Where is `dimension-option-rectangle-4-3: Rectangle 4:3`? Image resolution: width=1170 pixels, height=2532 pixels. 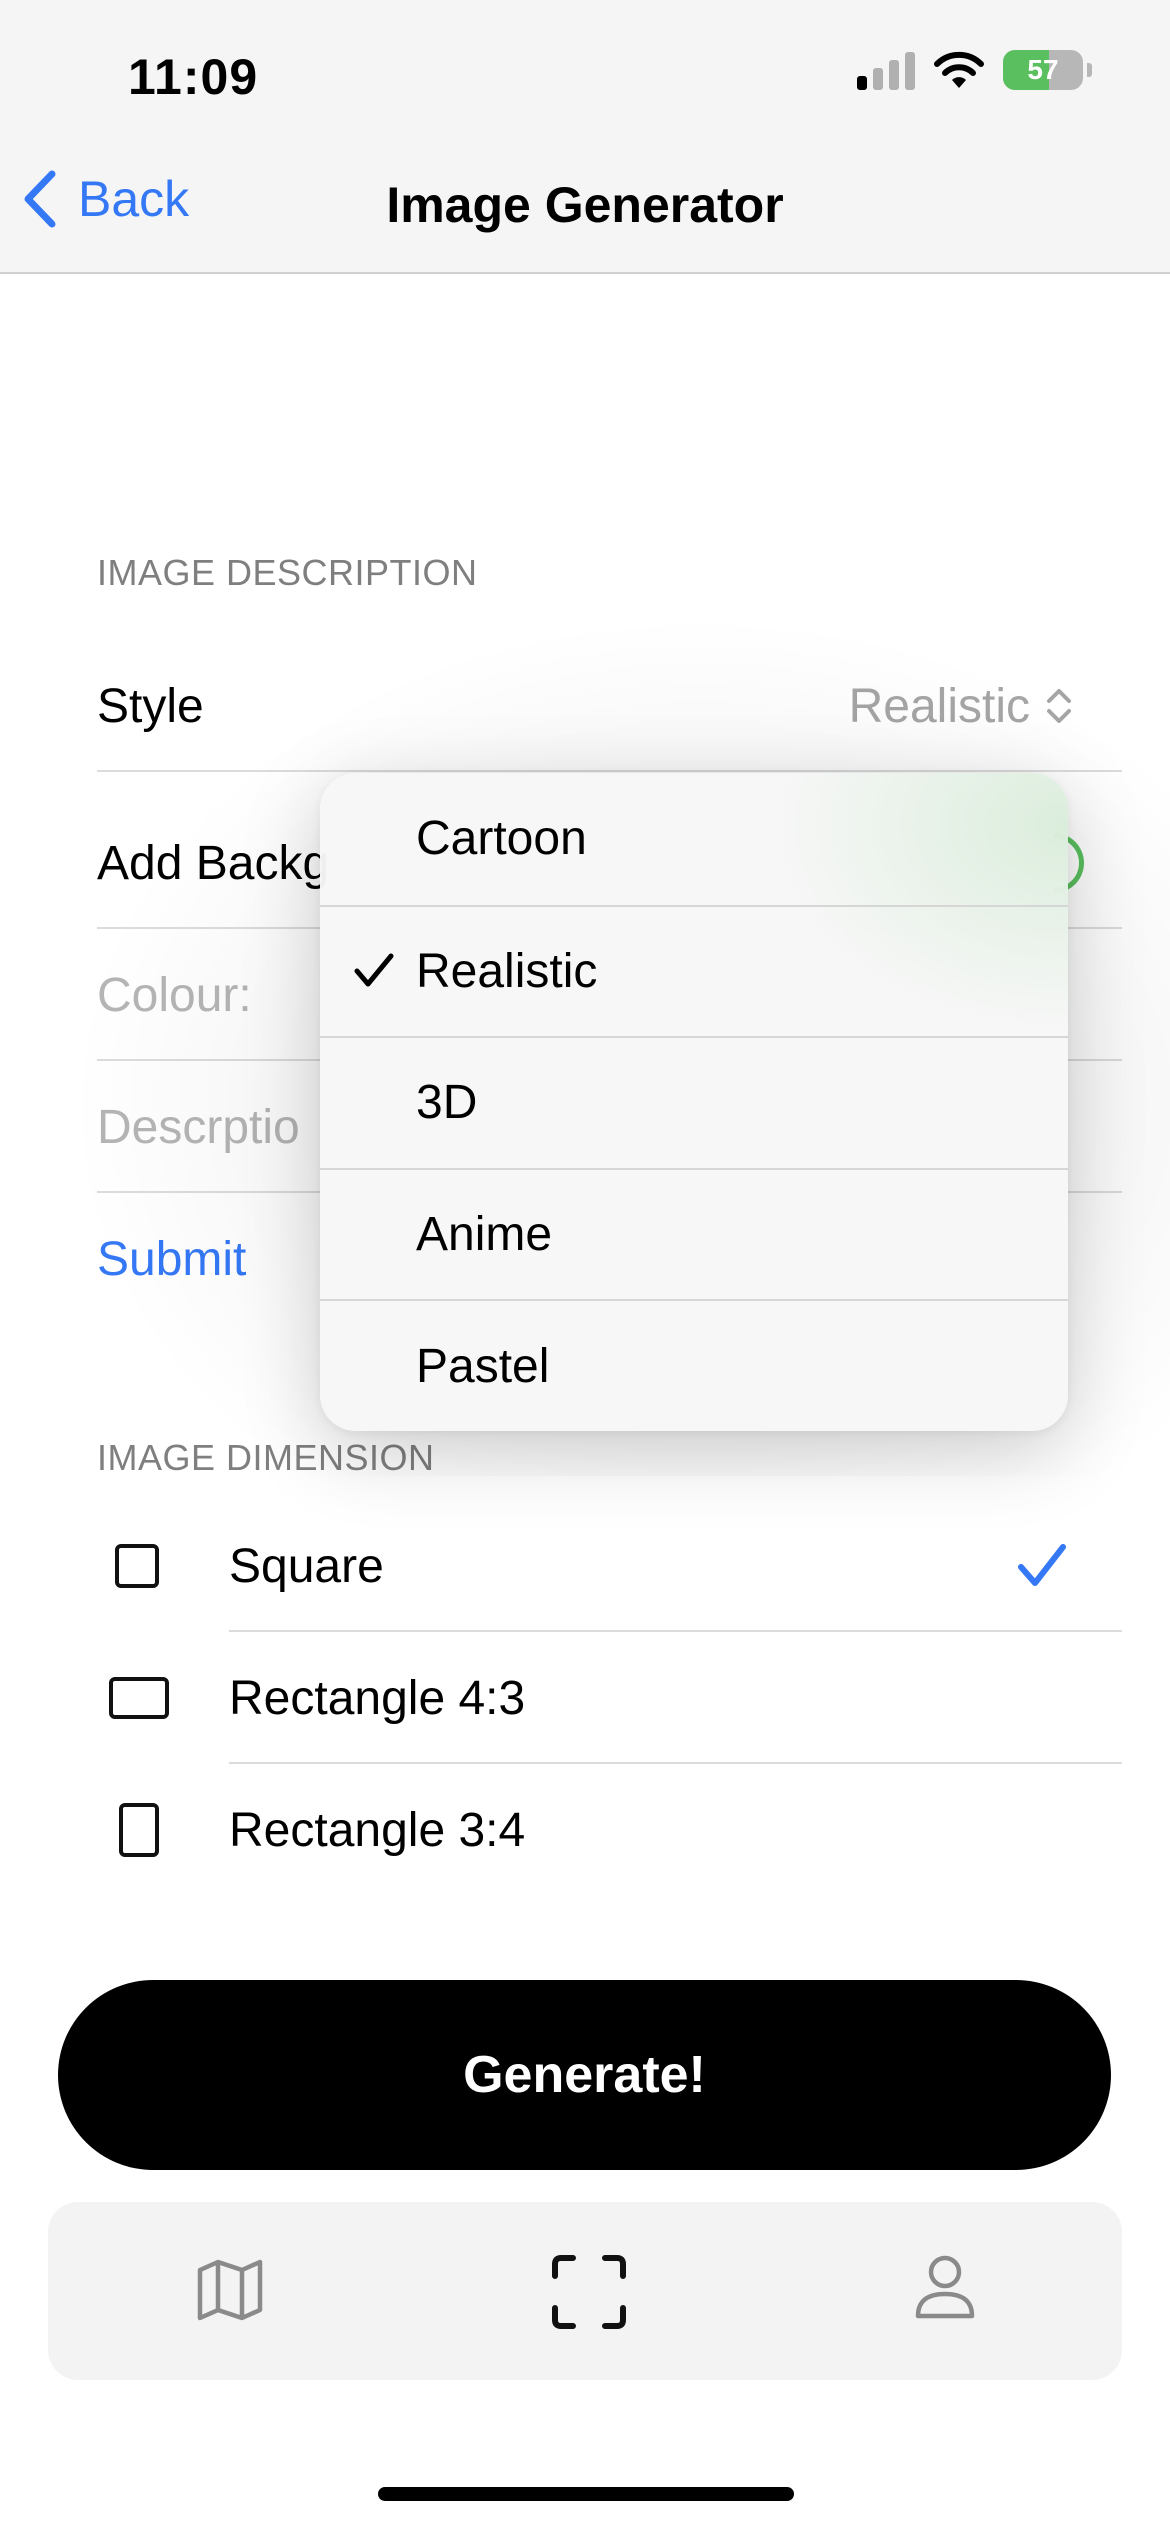 dimension-option-rectangle-4-3: Rectangle 4:3 is located at coordinates (609, 1698).